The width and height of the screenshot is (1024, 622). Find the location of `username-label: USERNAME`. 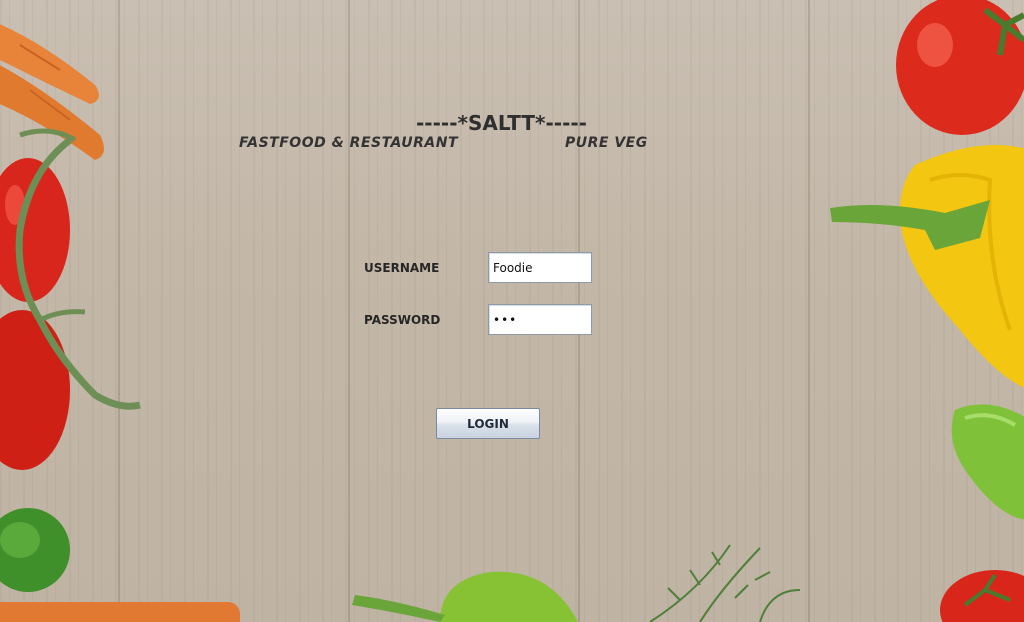

username-label: USERNAME is located at coordinates (402, 268).